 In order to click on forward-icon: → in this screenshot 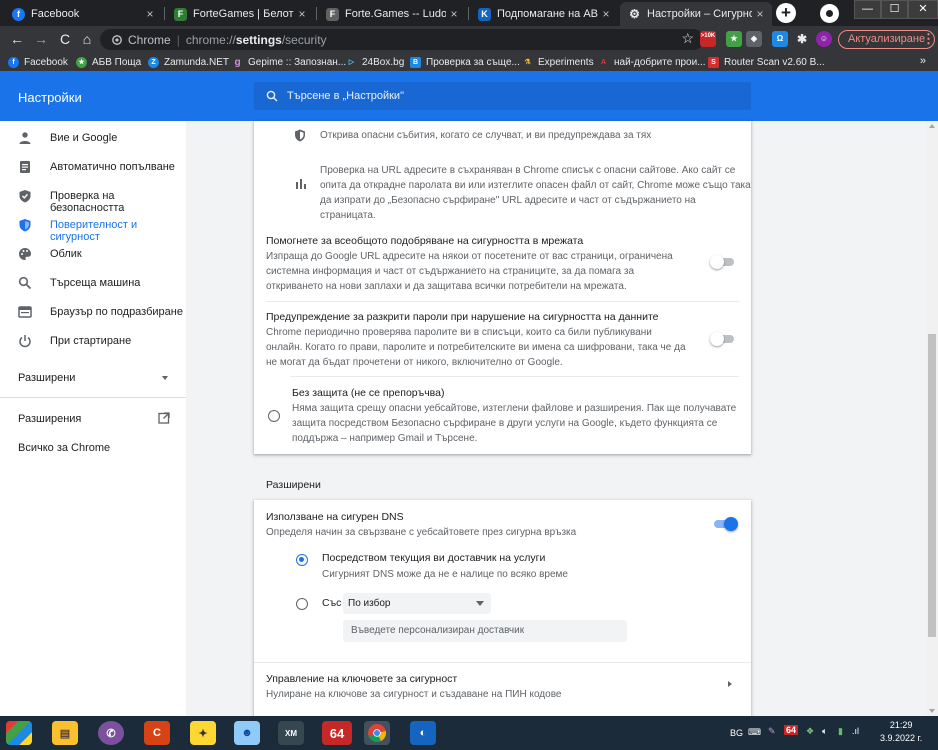, I will do `click(41, 39)`.